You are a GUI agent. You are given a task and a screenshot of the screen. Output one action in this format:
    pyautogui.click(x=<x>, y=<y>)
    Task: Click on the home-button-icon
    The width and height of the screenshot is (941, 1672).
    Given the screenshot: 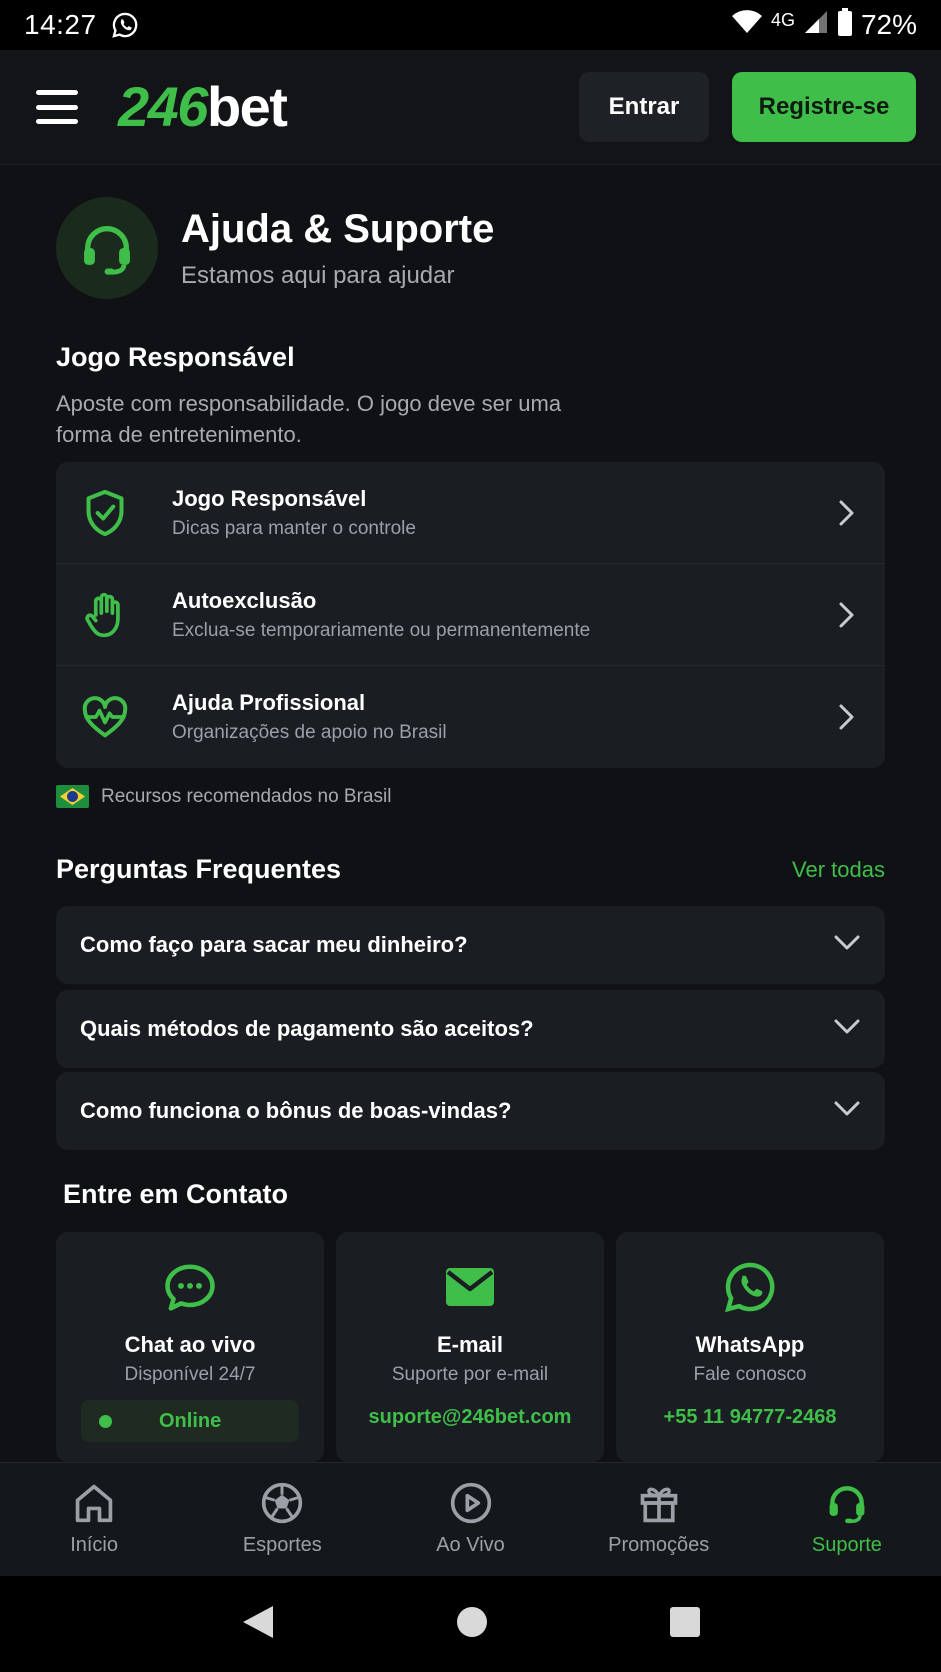 What is the action you would take?
    pyautogui.click(x=472, y=1624)
    